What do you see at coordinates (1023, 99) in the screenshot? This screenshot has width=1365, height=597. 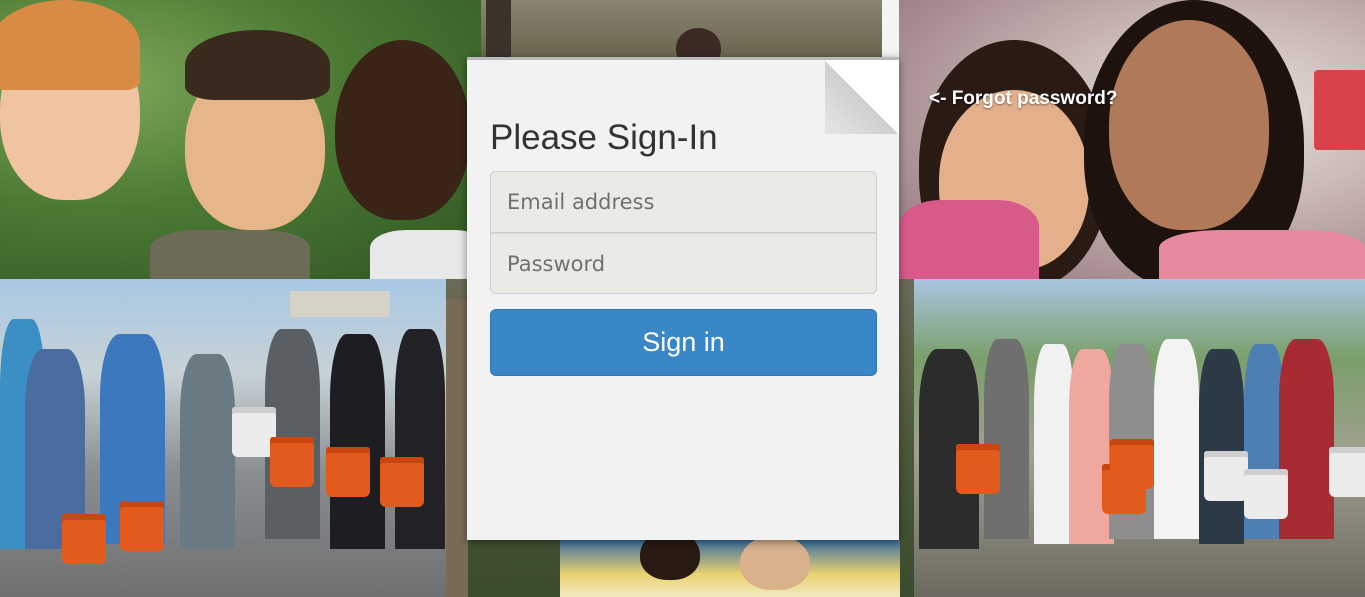 I see `forgot-password-link: <- Forgot password?` at bounding box center [1023, 99].